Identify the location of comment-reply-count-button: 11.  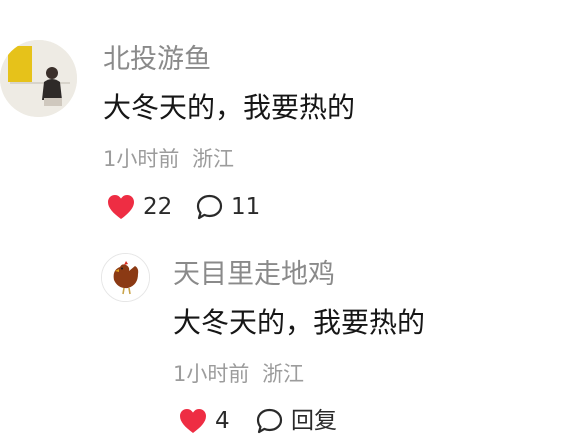
(228, 207).